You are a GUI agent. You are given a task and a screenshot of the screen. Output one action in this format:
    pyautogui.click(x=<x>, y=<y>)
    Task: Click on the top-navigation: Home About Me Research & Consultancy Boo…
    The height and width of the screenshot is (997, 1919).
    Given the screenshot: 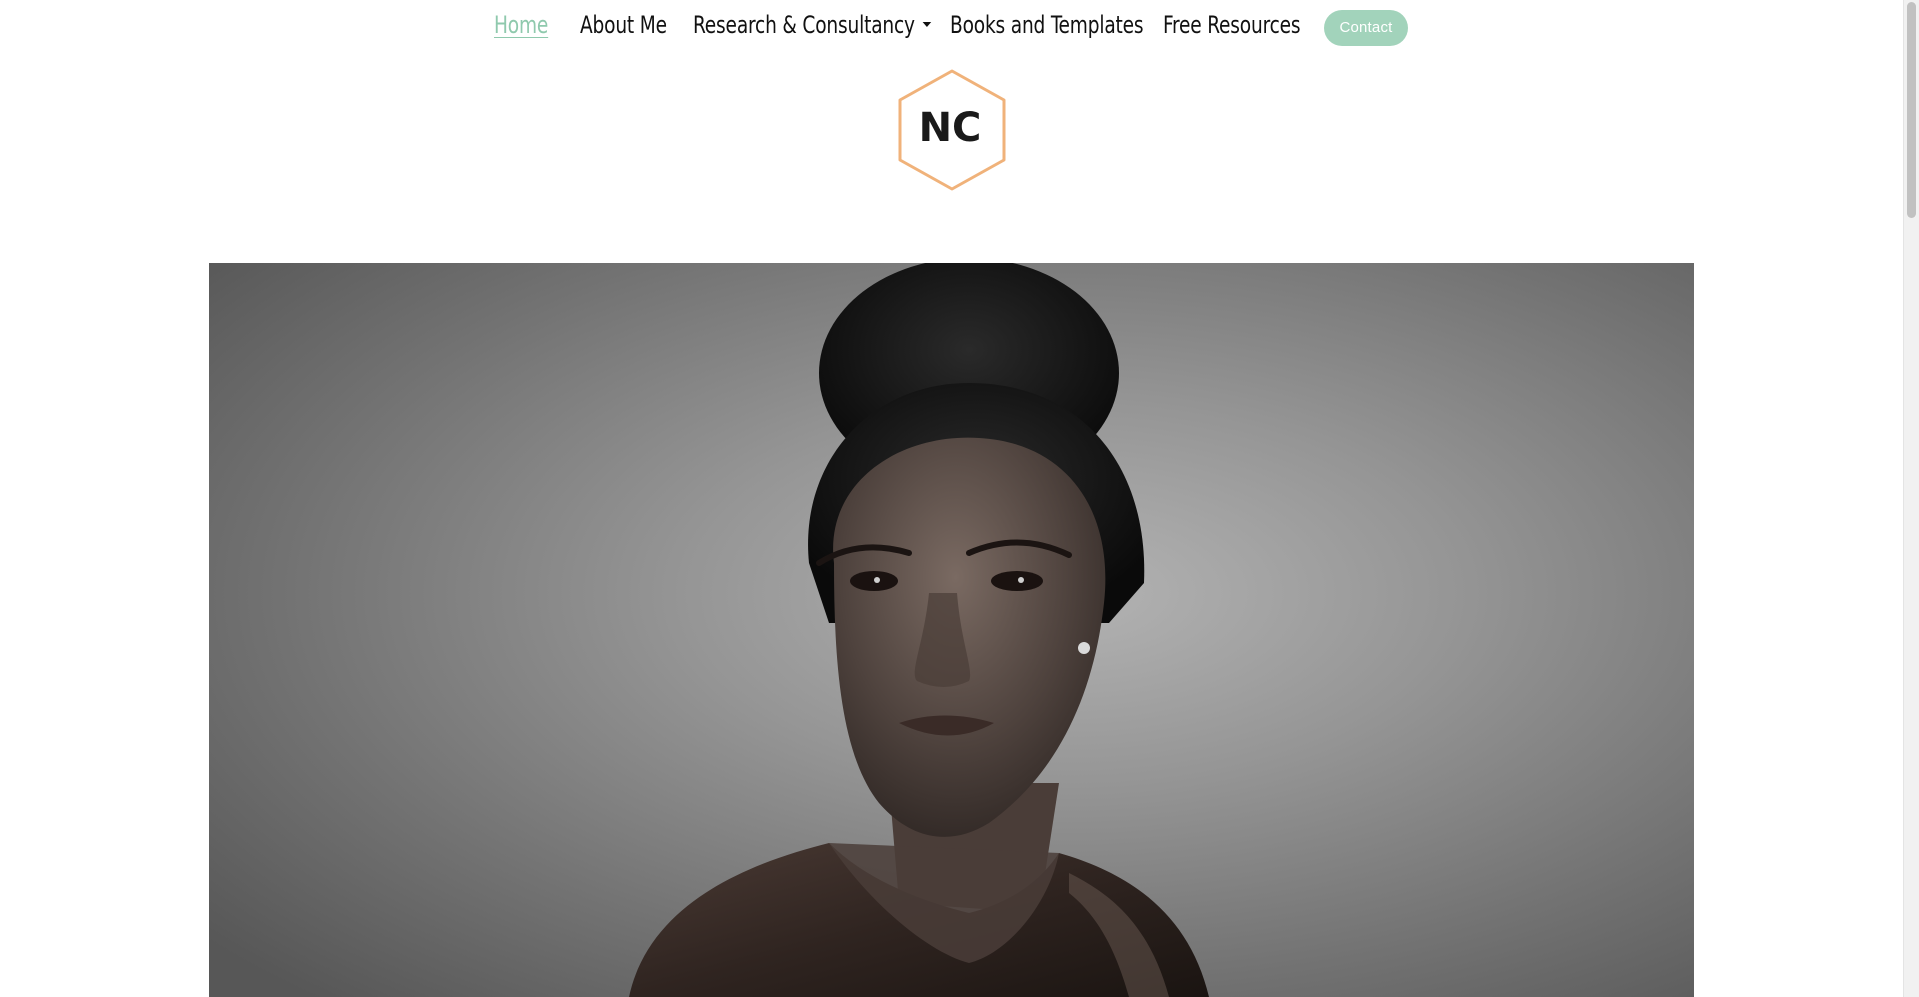 What is the action you would take?
    pyautogui.click(x=952, y=26)
    